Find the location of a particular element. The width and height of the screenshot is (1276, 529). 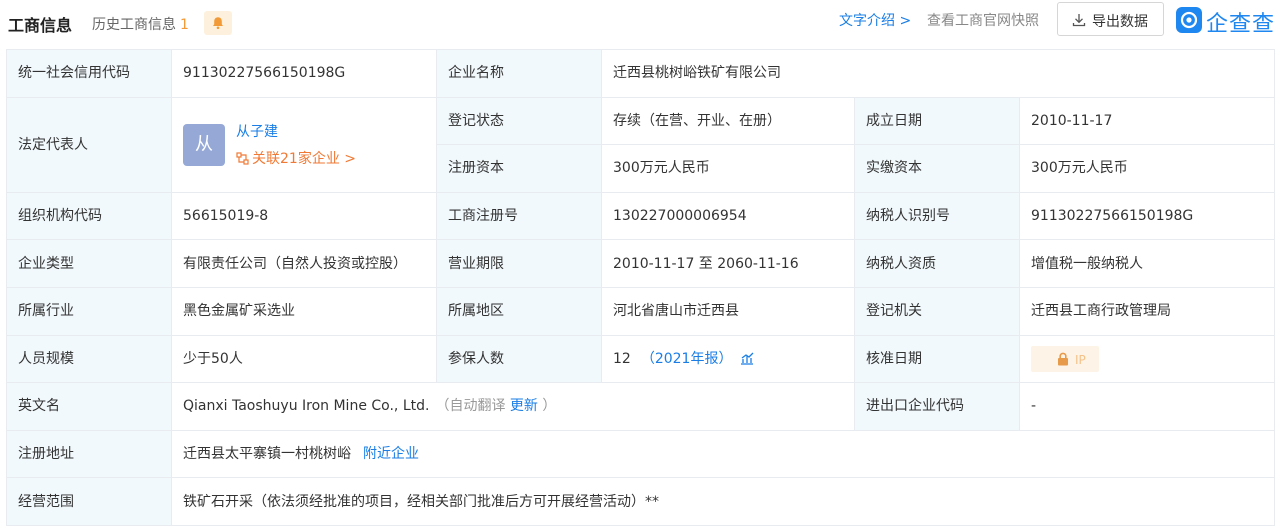

legal-rep-cell: 从 从子建 关联21家企业 > is located at coordinates (304, 144).